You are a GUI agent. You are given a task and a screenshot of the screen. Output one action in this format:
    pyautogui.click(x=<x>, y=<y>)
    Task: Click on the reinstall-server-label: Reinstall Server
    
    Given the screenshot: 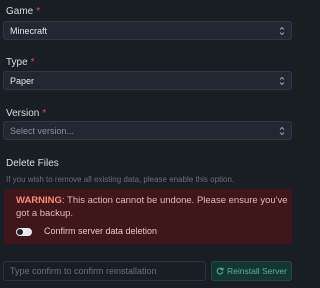 What is the action you would take?
    pyautogui.click(x=257, y=271)
    